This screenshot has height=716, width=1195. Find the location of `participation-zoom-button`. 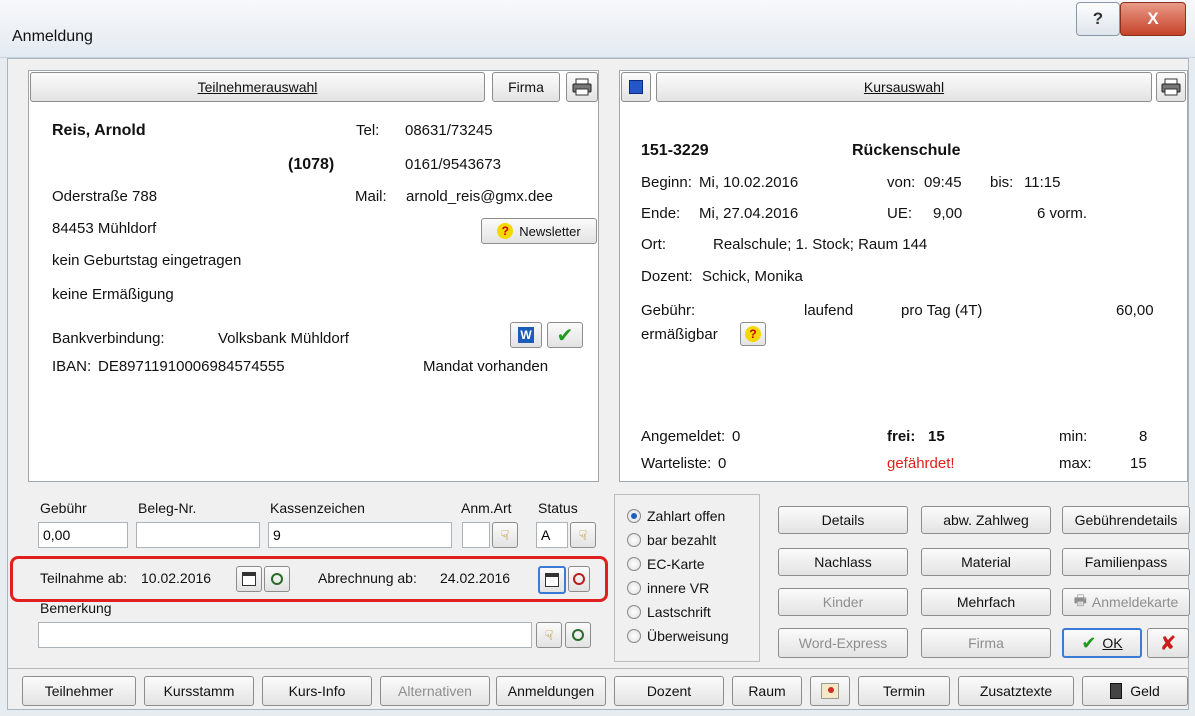

participation-zoom-button is located at coordinates (277, 579).